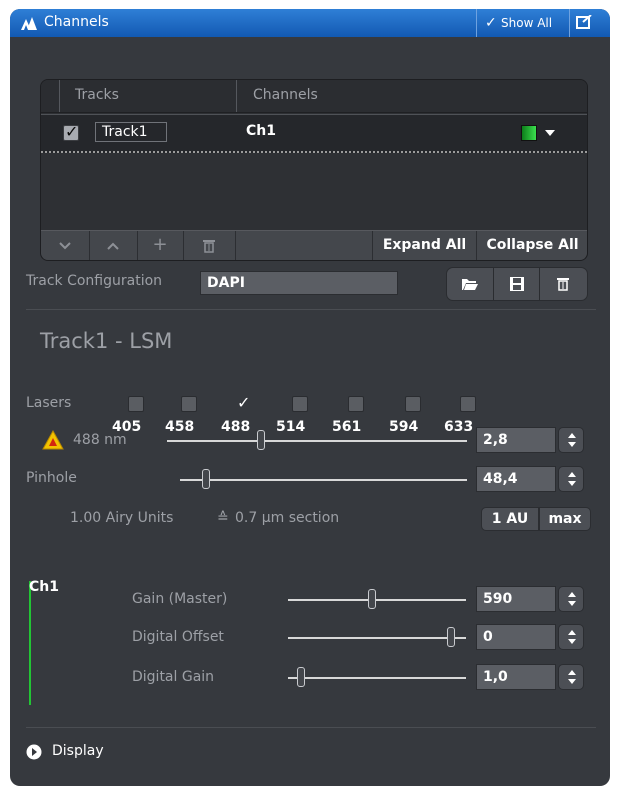 The image size is (623, 789). I want to click on plus-icon: +, so click(160, 244).